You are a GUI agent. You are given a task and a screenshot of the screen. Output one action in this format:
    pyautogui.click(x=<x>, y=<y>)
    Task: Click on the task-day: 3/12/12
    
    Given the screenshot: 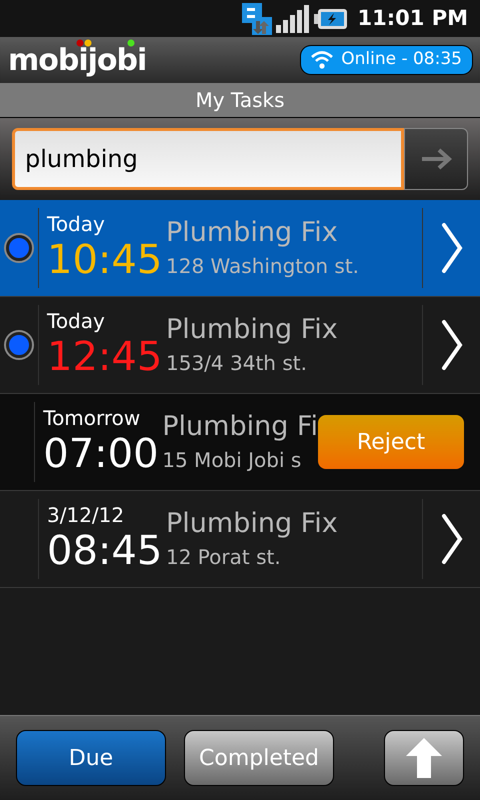 What is the action you would take?
    pyautogui.click(x=104, y=515)
    